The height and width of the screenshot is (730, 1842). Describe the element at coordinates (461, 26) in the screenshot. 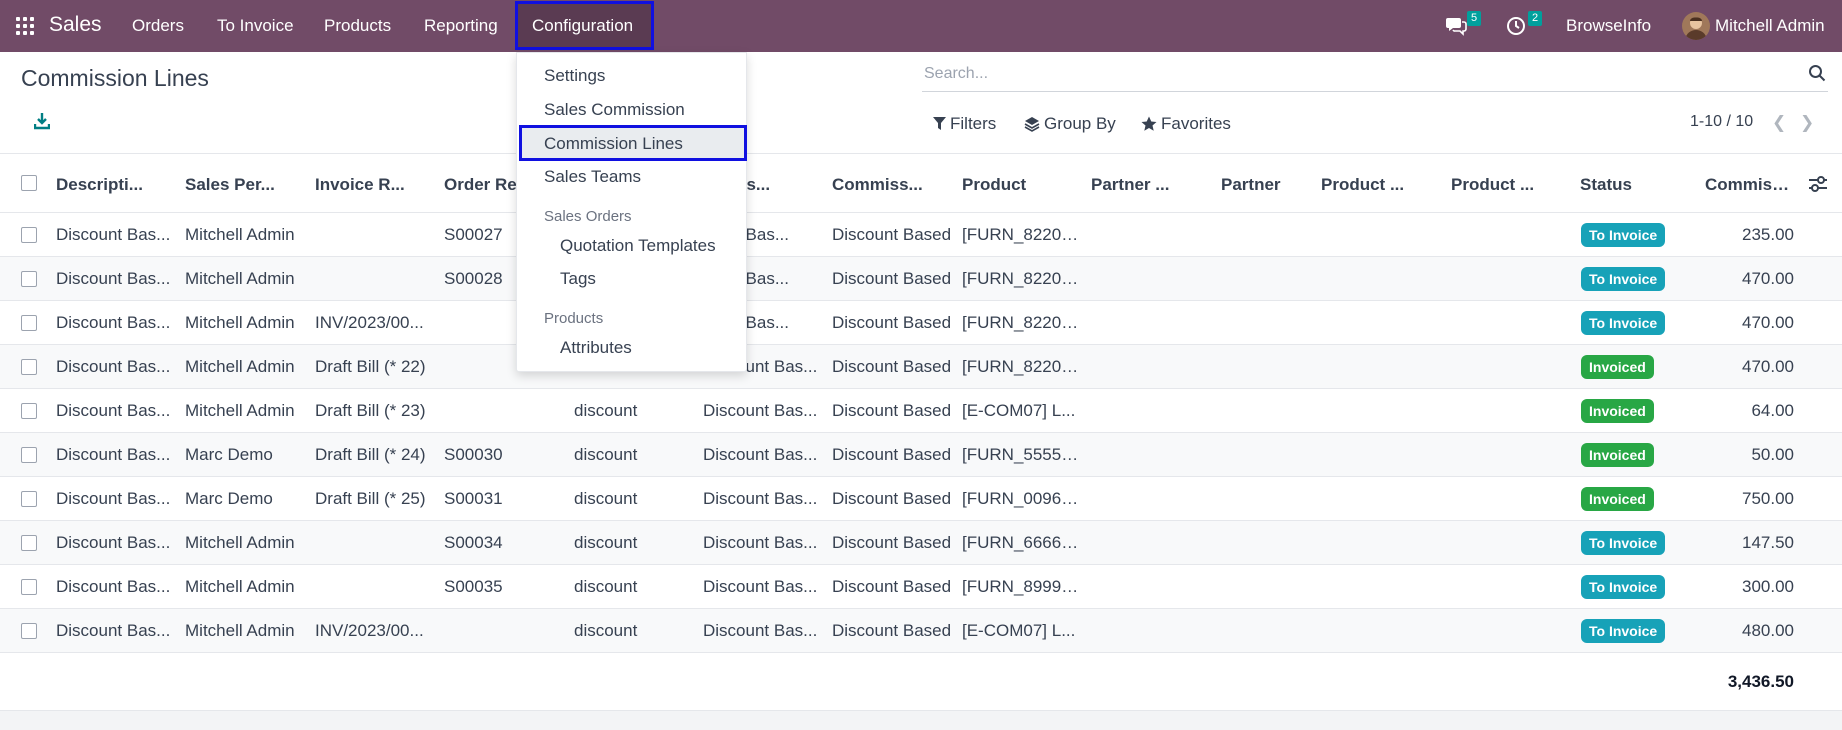

I see `menu-reporting: Reporting` at that location.